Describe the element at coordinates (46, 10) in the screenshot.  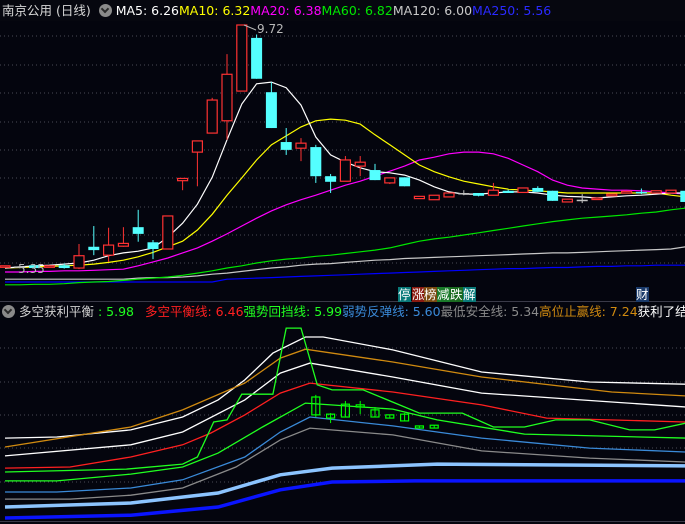
I see `stock-title: 南京公用 (日线)` at that location.